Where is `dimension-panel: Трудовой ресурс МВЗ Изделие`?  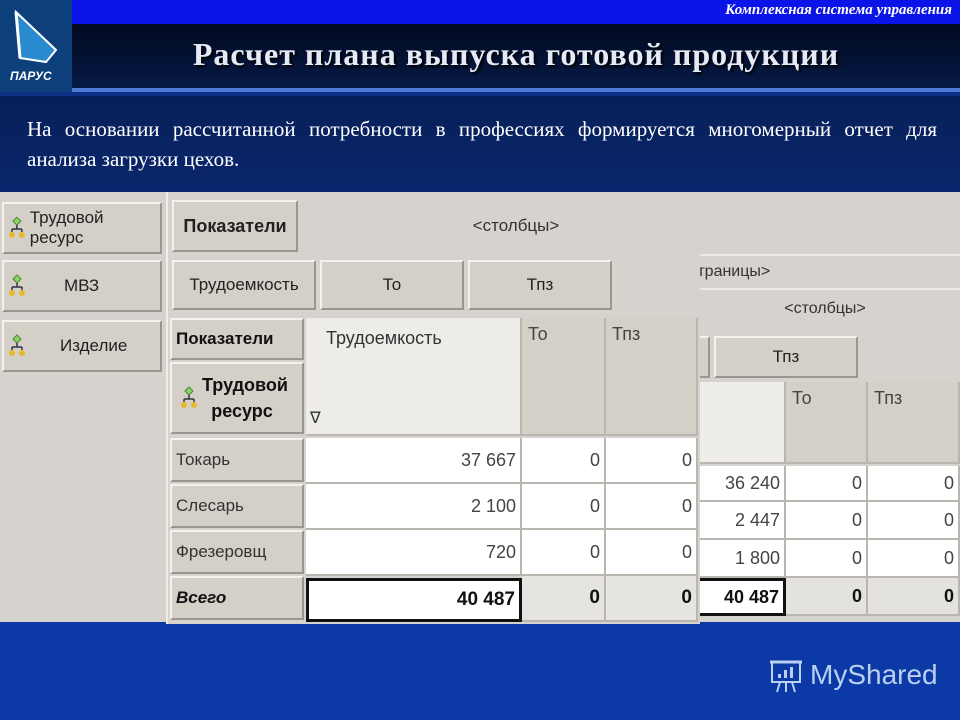
dimension-panel: Трудовой ресурс МВЗ Изделие is located at coordinates (83, 407).